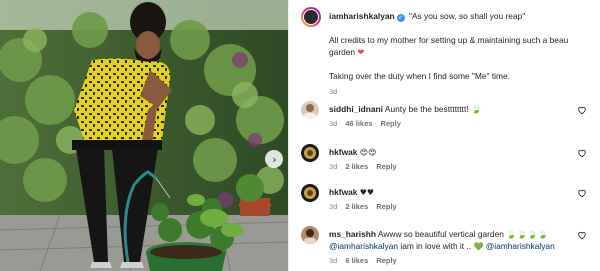 The width and height of the screenshot is (600, 271). I want to click on next-photo-button: ›, so click(274, 159).